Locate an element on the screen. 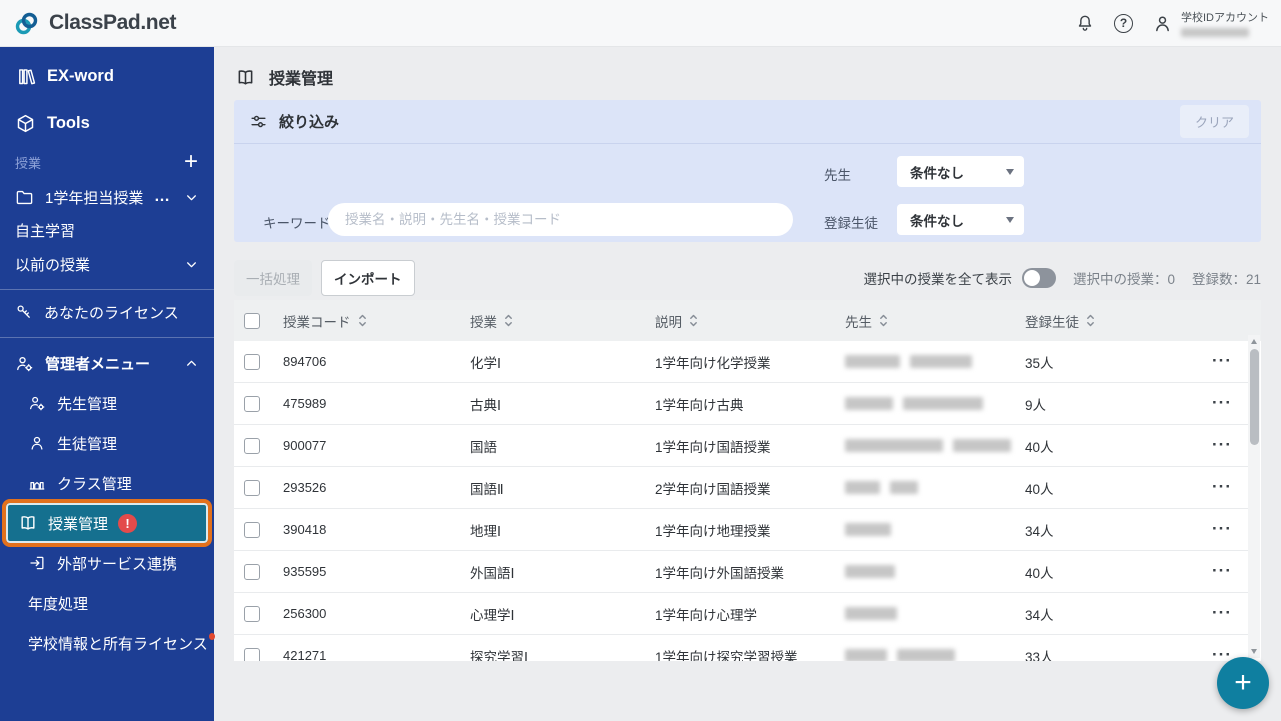 Image resolution: width=1281 pixels, height=721 pixels. help-icon: ? is located at coordinates (1123, 23).